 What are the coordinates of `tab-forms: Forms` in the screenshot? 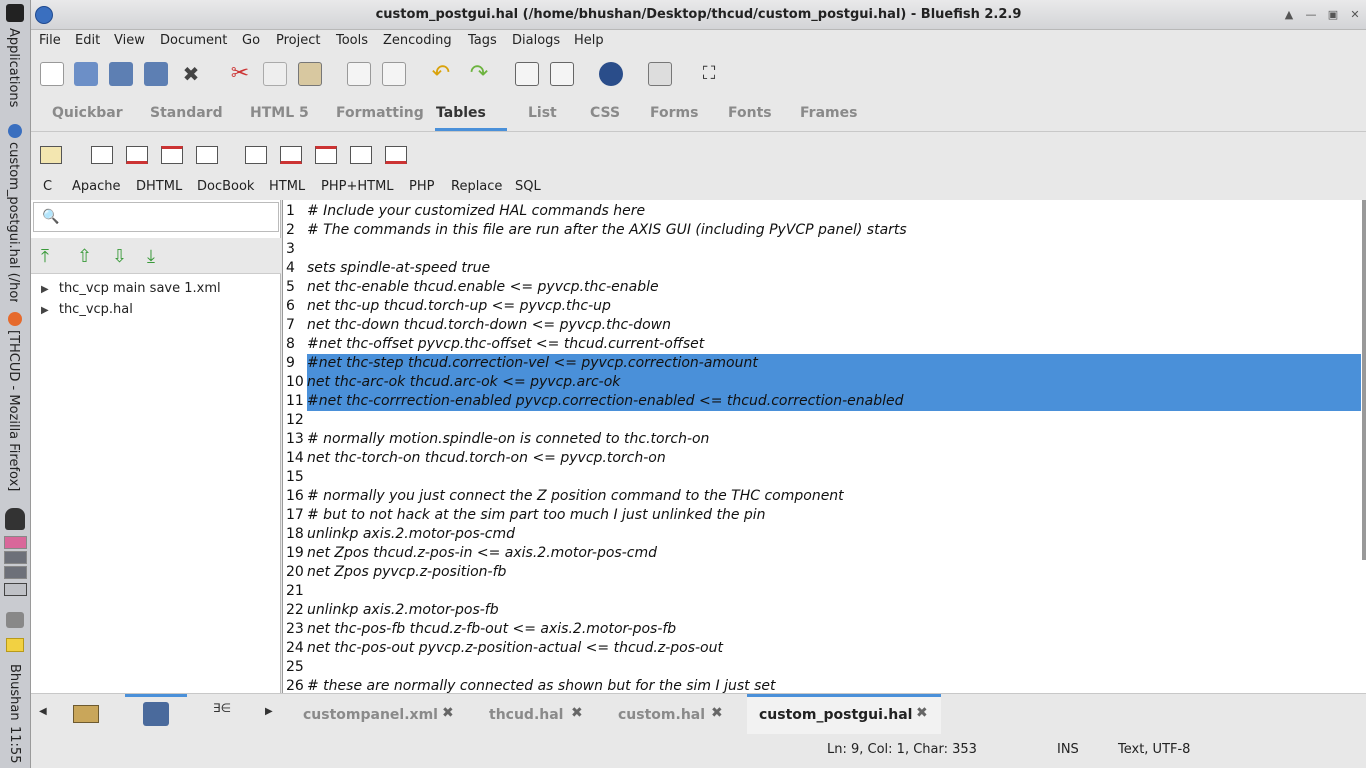 It's located at (674, 113).